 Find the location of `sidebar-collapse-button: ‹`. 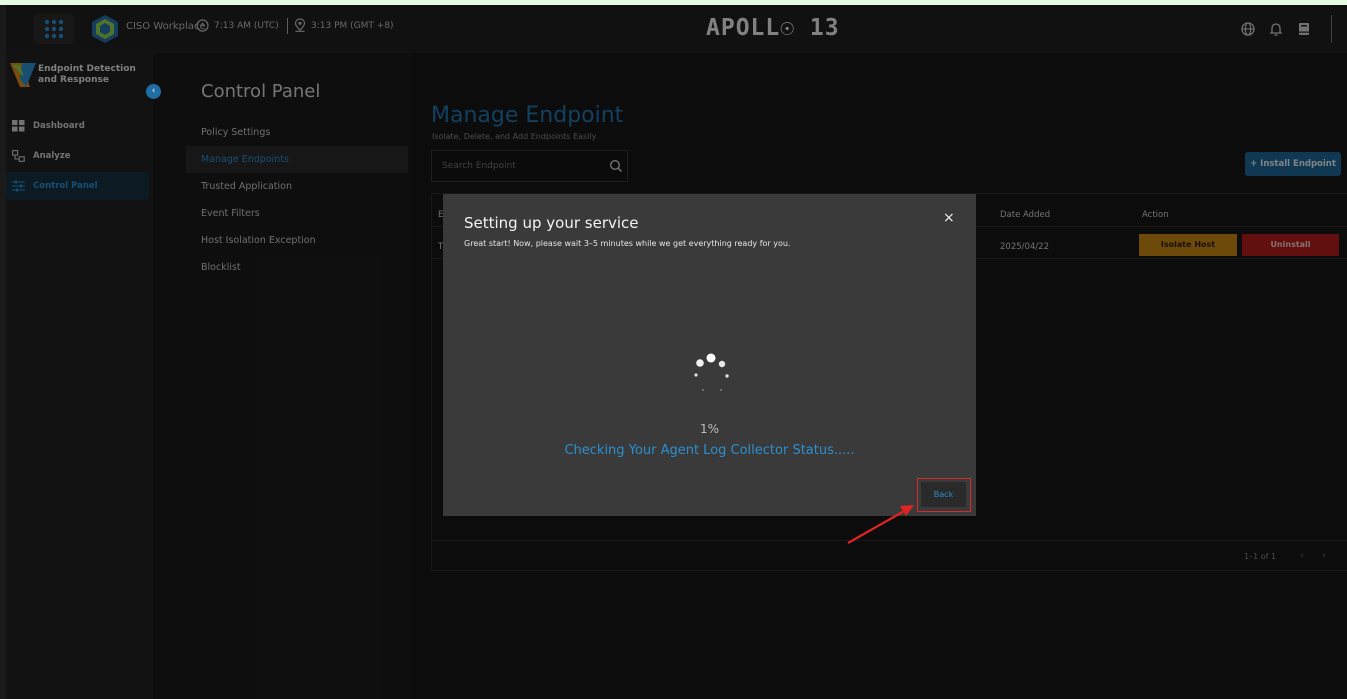

sidebar-collapse-button: ‹ is located at coordinates (153, 91).